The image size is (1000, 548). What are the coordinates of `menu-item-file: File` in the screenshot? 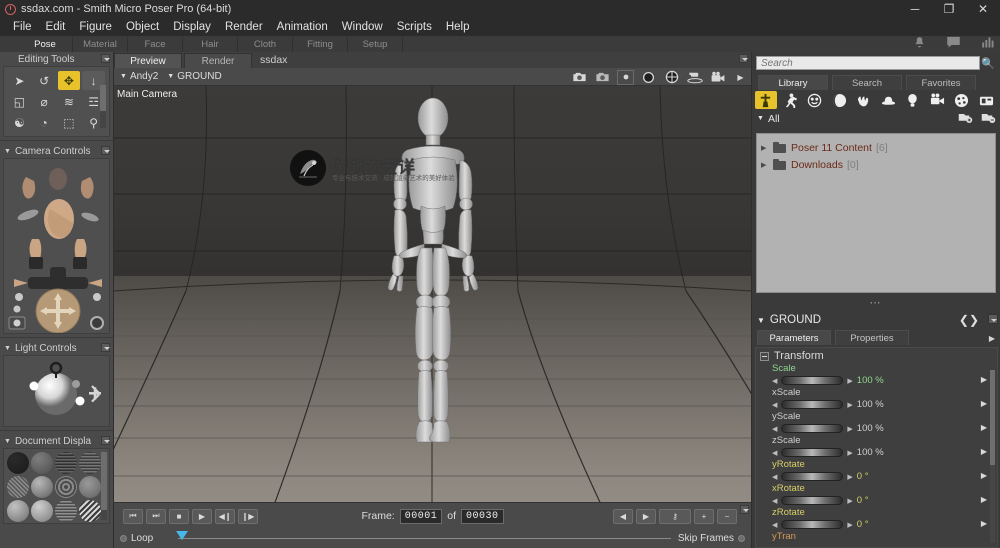 It's located at (22, 27).